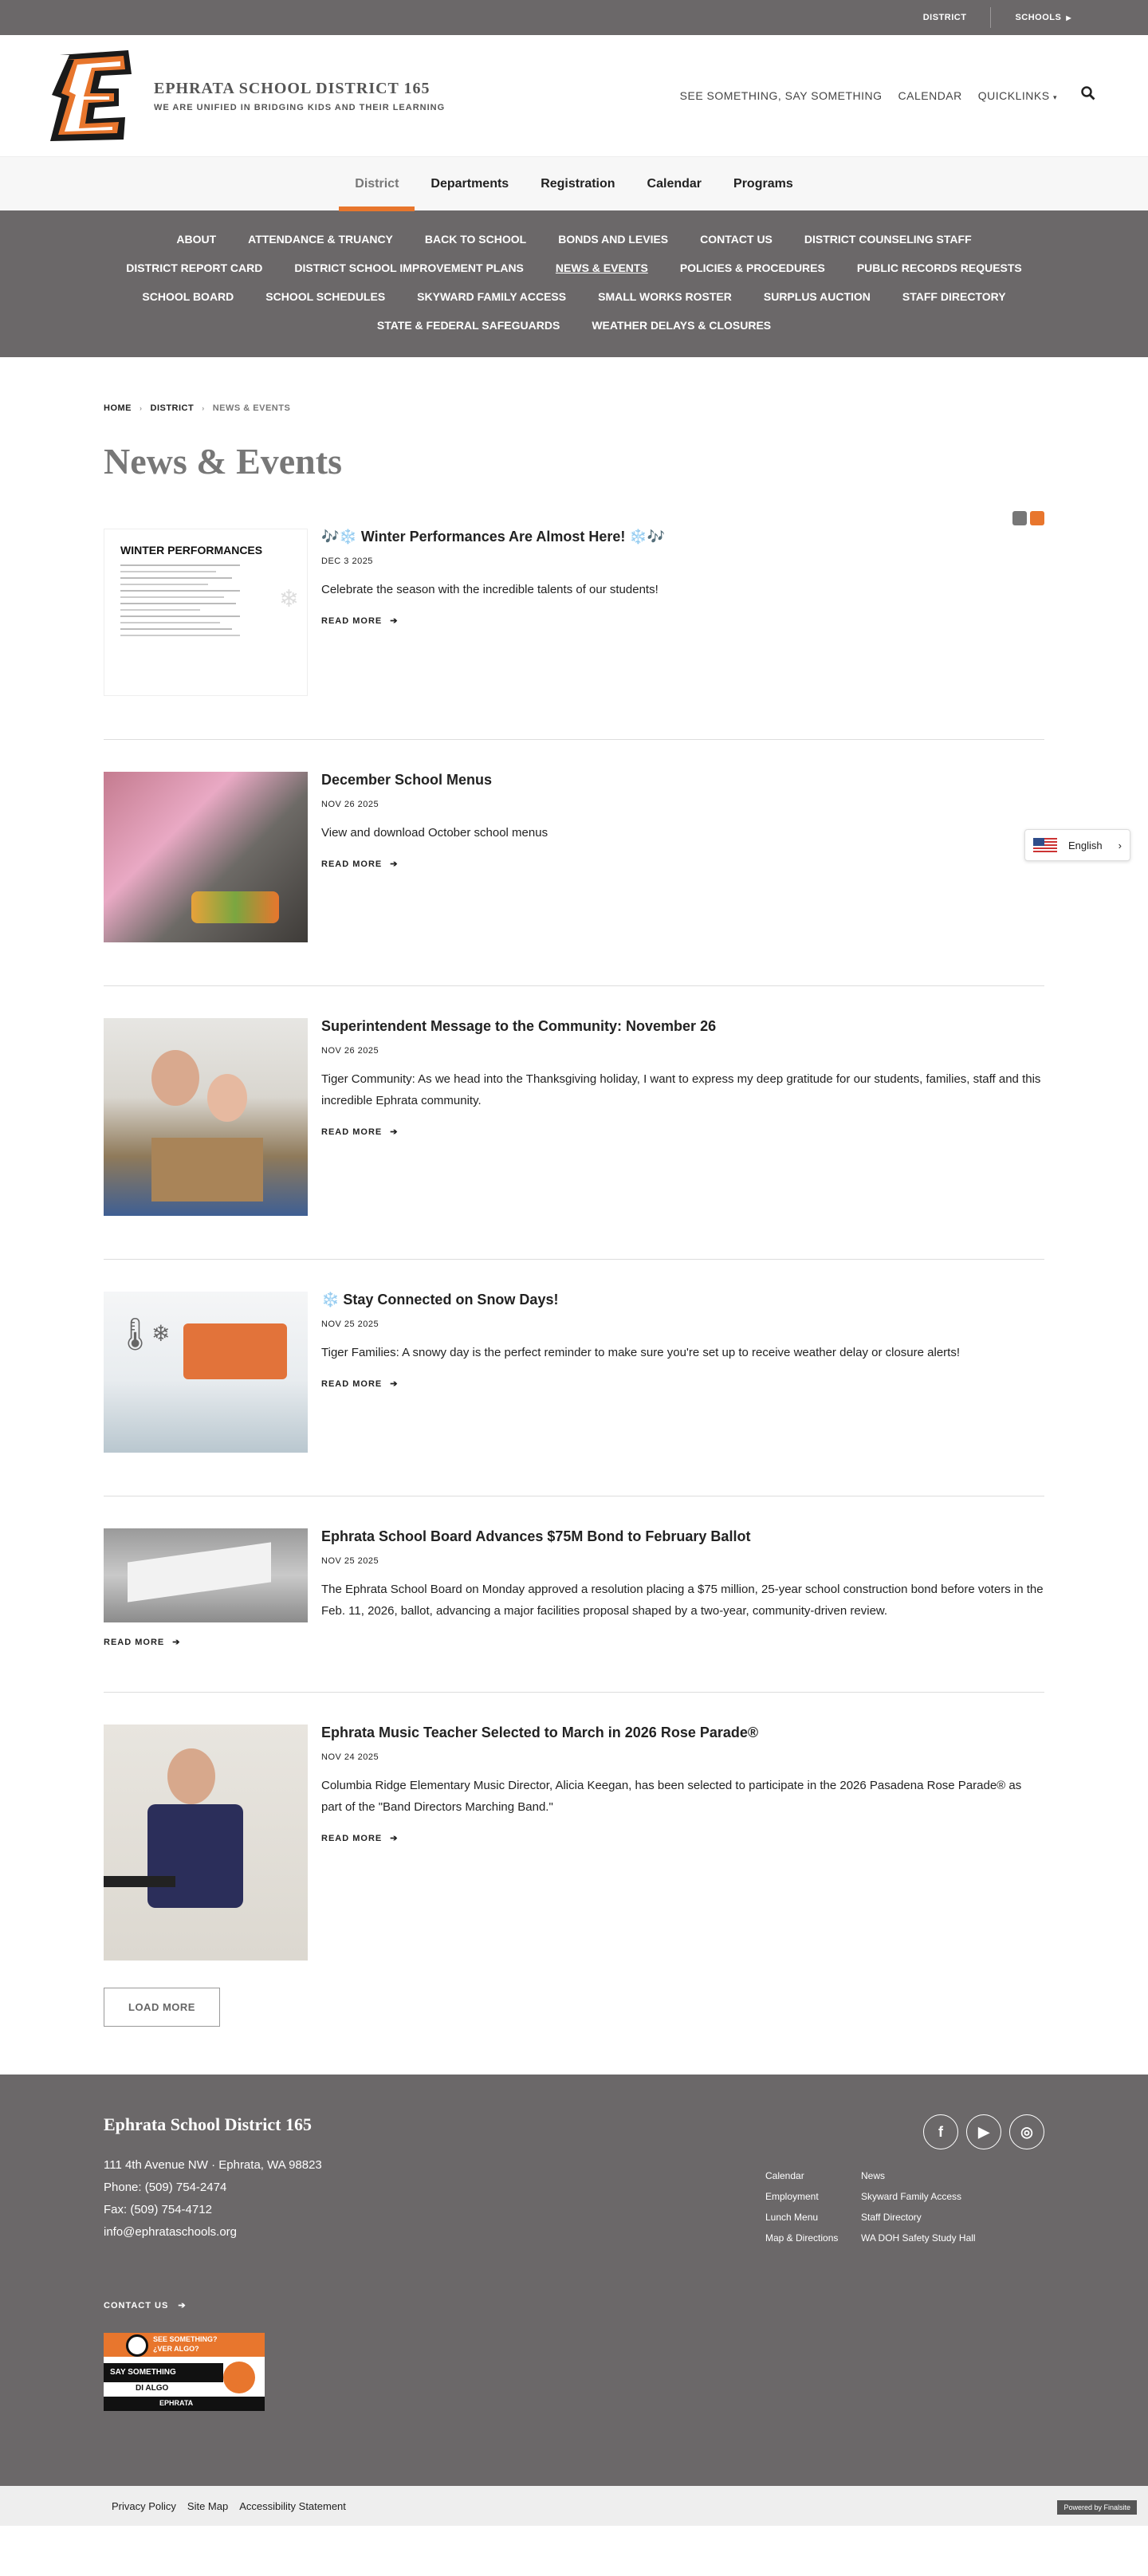 The image size is (1148, 2576). Describe the element at coordinates (1043, 18) in the screenshot. I see `utility-schools-link: SCHOOLS ▶` at that location.